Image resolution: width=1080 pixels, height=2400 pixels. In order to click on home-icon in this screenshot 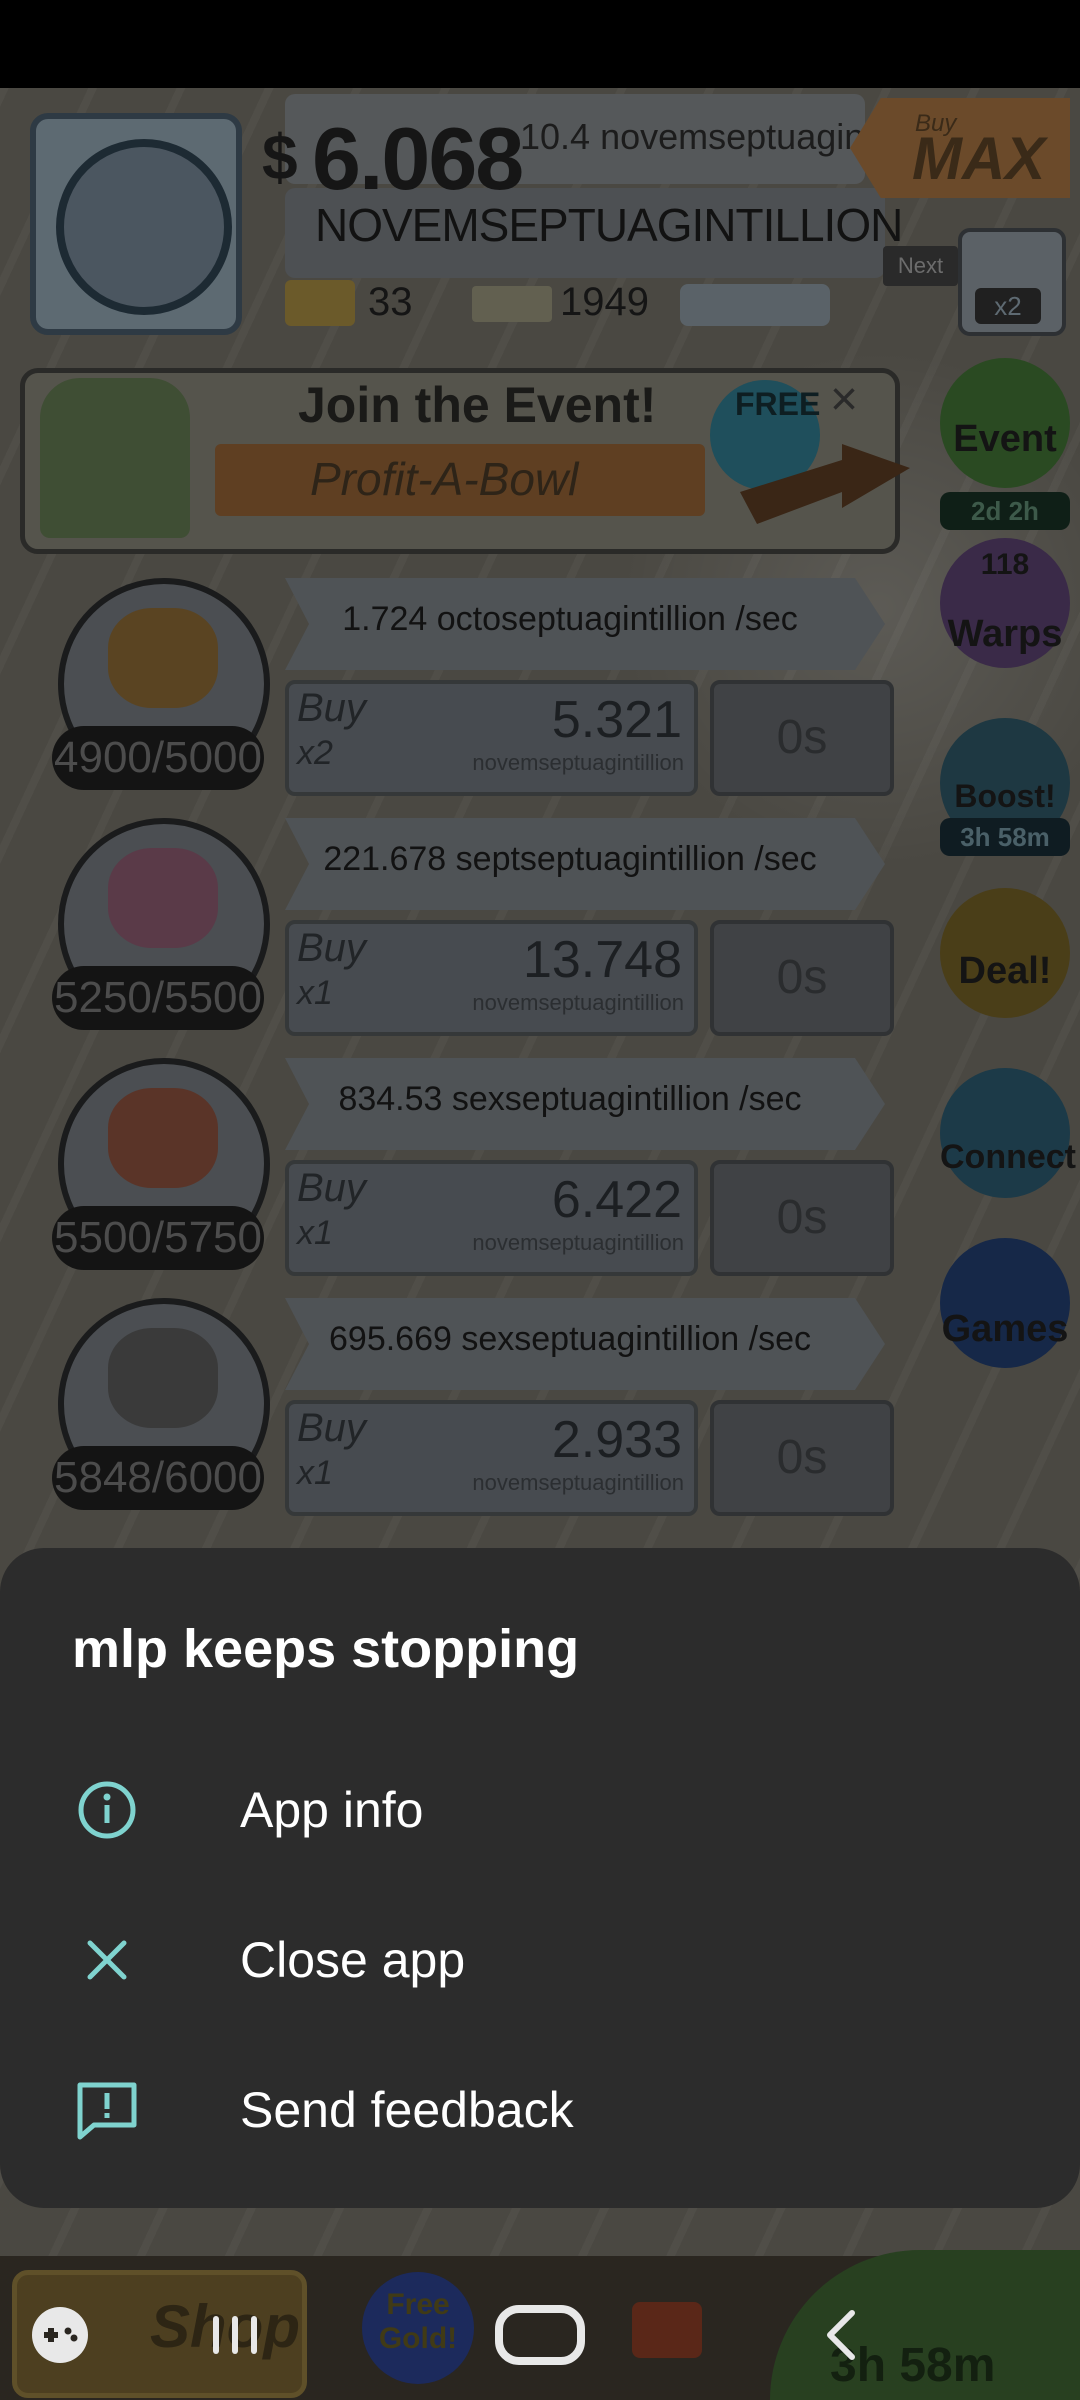, I will do `click(540, 2335)`.